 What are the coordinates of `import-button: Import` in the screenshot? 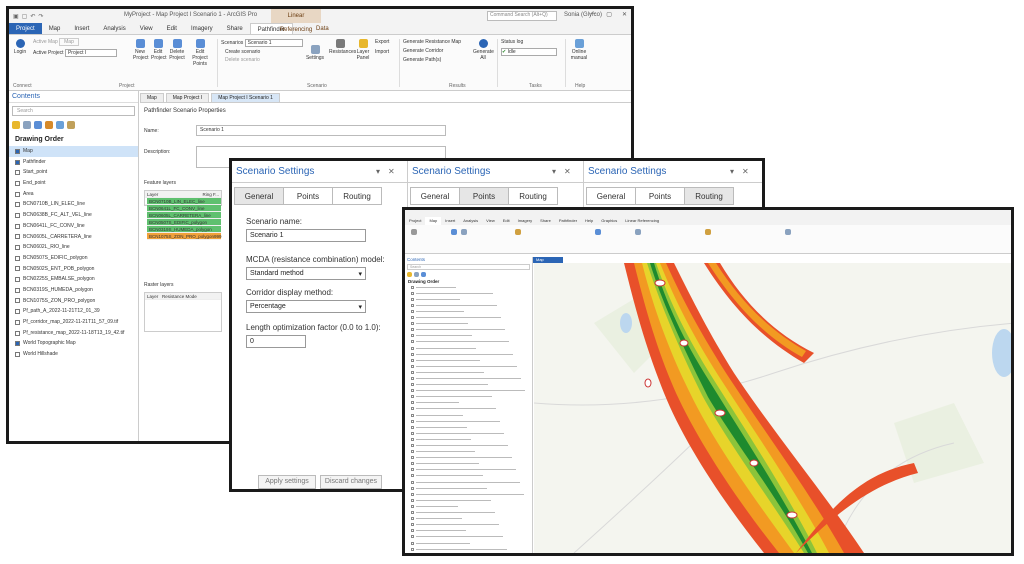 It's located at (382, 52).